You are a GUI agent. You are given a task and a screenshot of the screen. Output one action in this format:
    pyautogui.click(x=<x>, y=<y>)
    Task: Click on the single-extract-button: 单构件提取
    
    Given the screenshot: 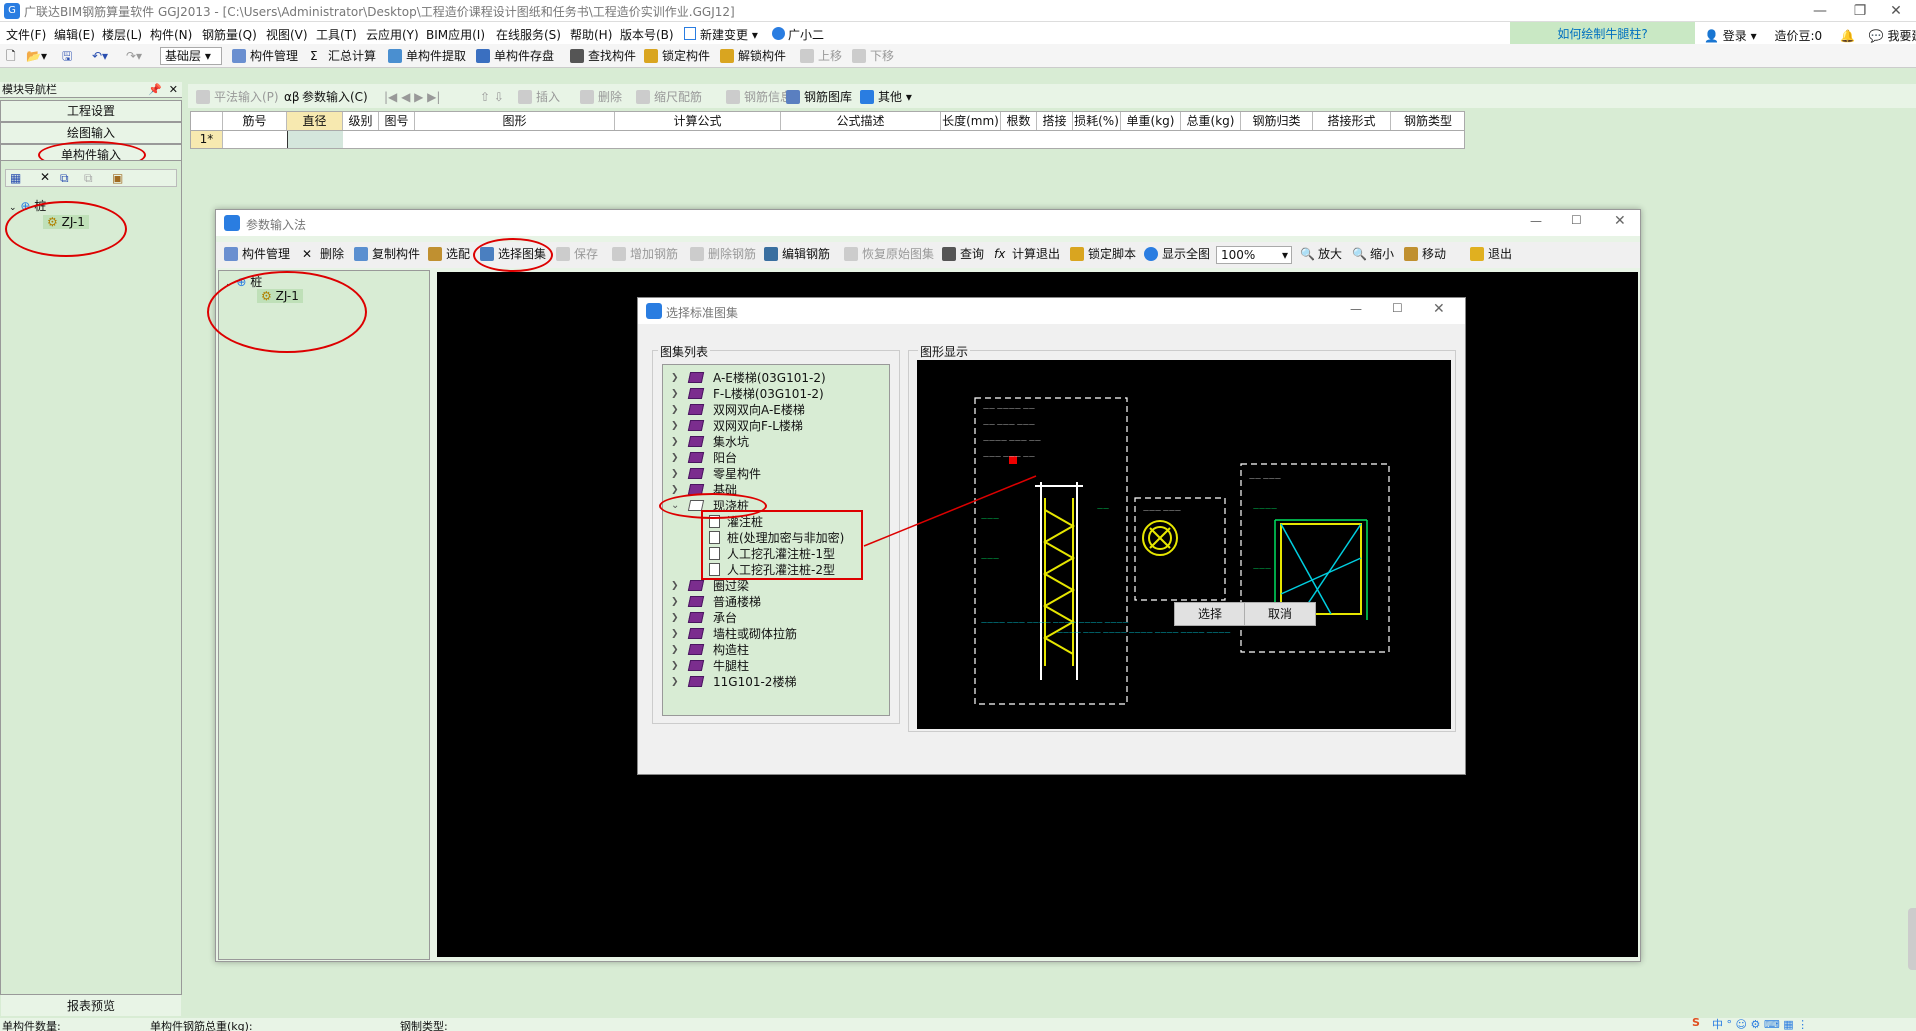 What is the action you would take?
    pyautogui.click(x=427, y=56)
    